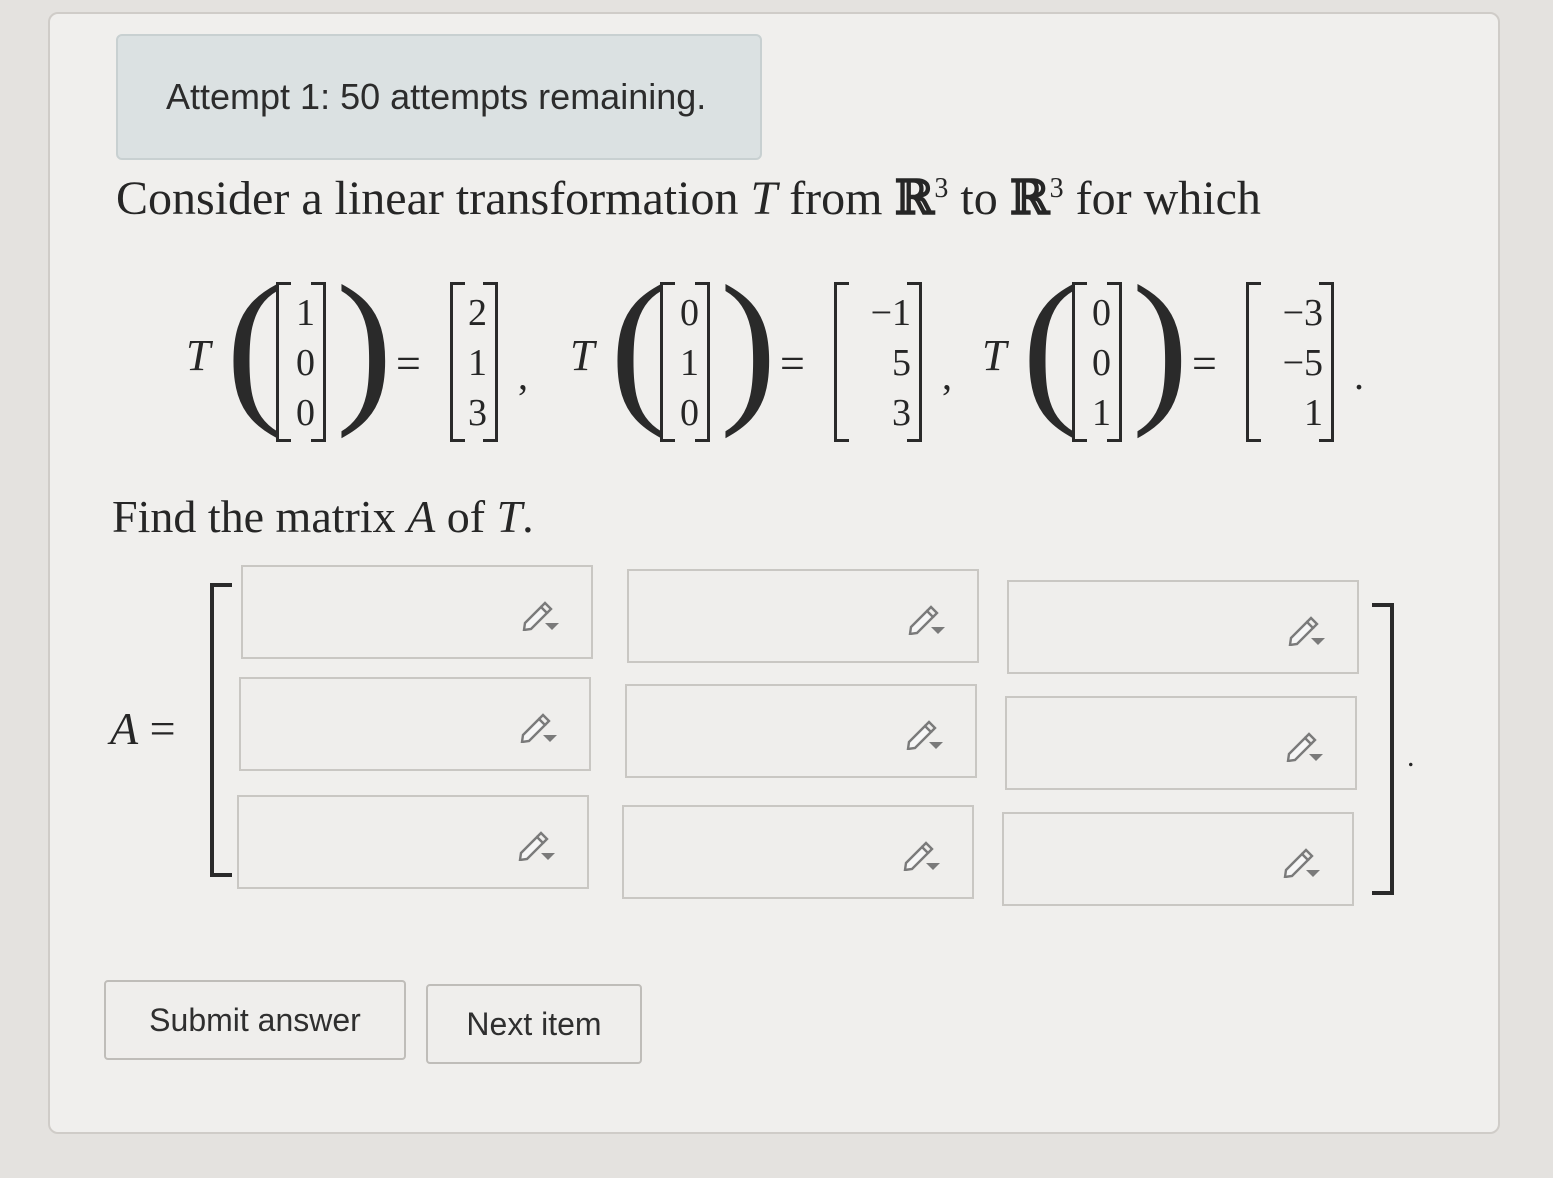 The width and height of the screenshot is (1553, 1178). I want to click on prompt-text-3: to, so click(979, 198).